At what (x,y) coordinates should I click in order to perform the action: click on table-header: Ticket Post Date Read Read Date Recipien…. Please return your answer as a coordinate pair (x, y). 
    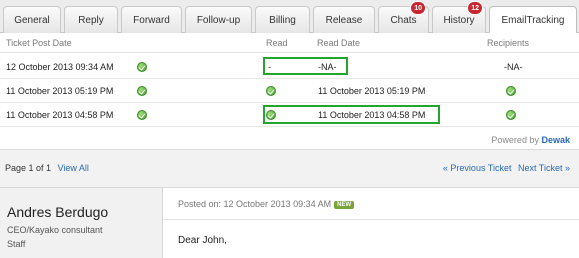
    Looking at the image, I should click on (289, 43).